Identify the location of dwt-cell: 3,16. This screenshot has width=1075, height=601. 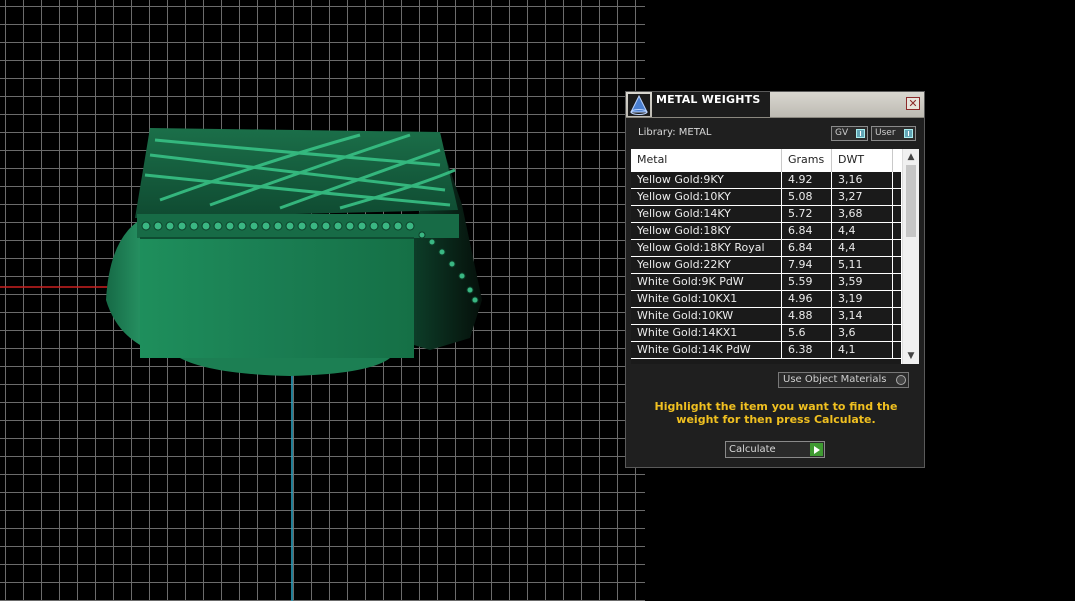
(862, 180).